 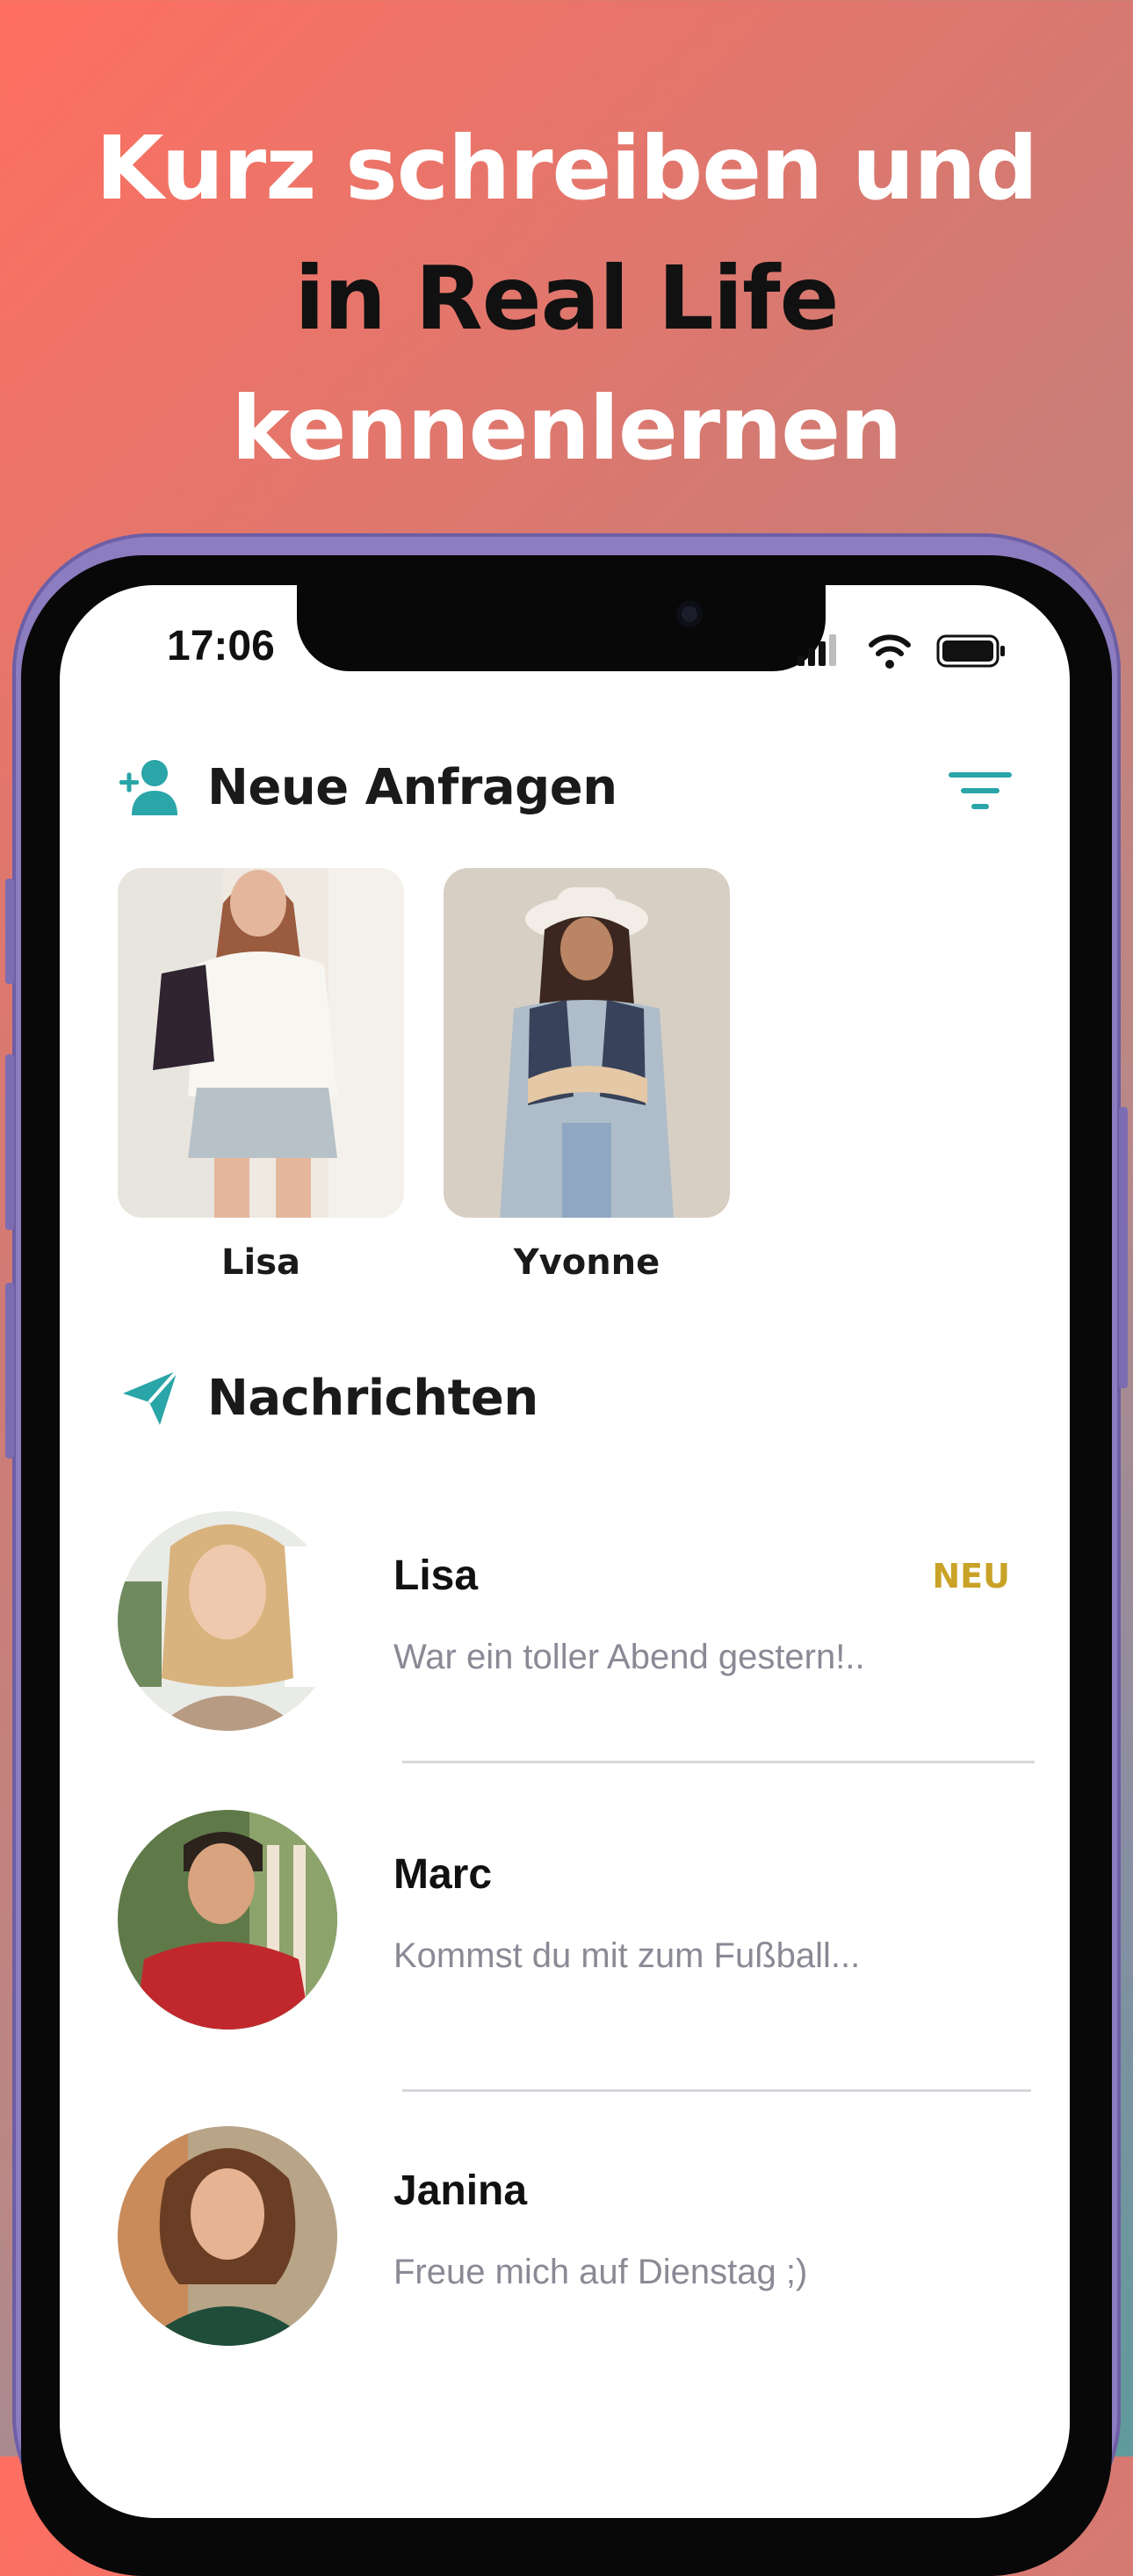 What do you see at coordinates (412, 787) in the screenshot?
I see `requests-title: Neue Anfragen` at bounding box center [412, 787].